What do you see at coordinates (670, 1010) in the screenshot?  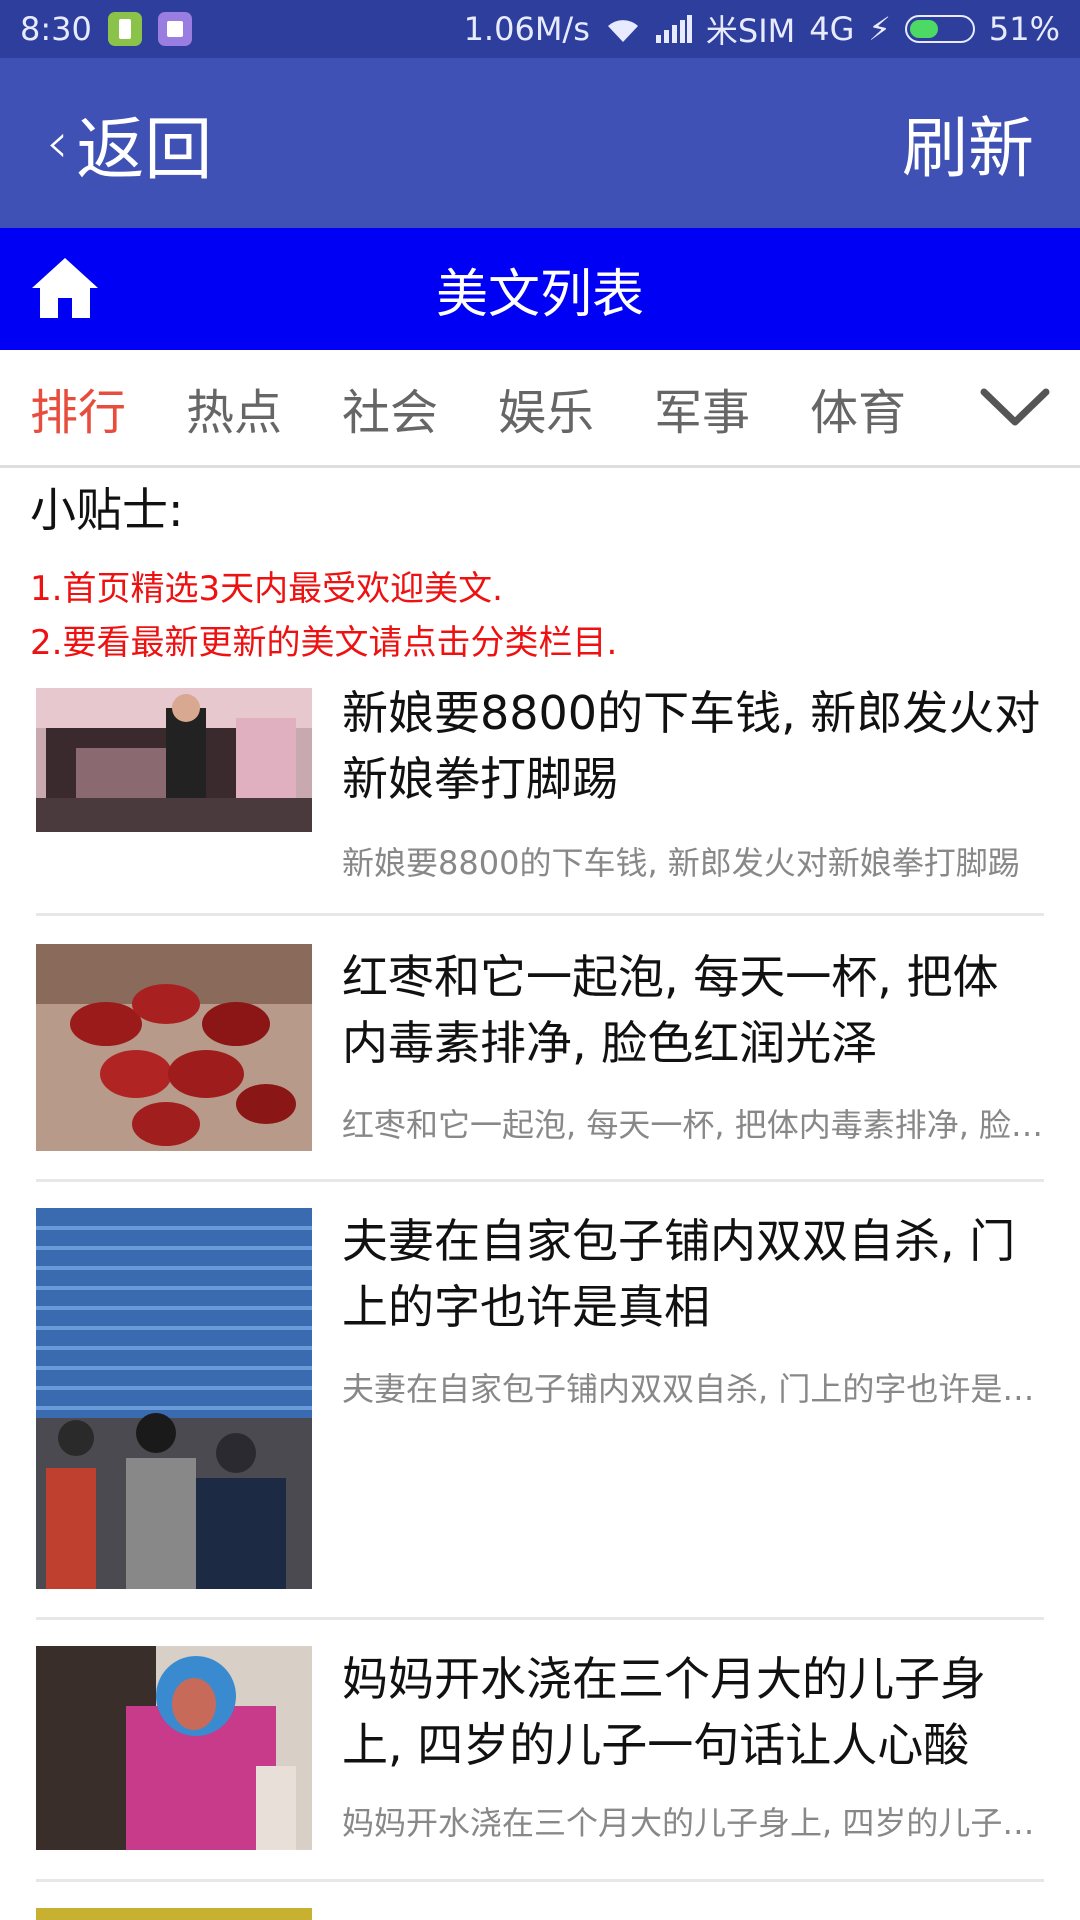 I see `article-title: 红枣和它一起泡, 每天一杯, 把体内毒素排净, 脸色红润光泽` at bounding box center [670, 1010].